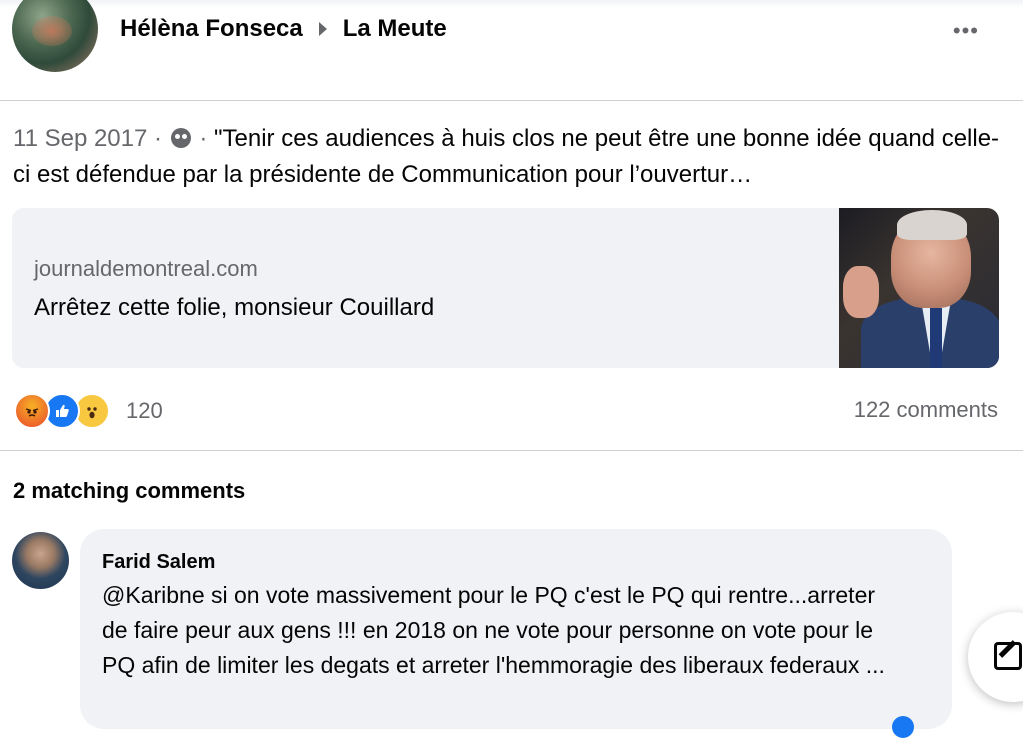 The height and width of the screenshot is (738, 1023). I want to click on edit-icon, so click(1008, 656).